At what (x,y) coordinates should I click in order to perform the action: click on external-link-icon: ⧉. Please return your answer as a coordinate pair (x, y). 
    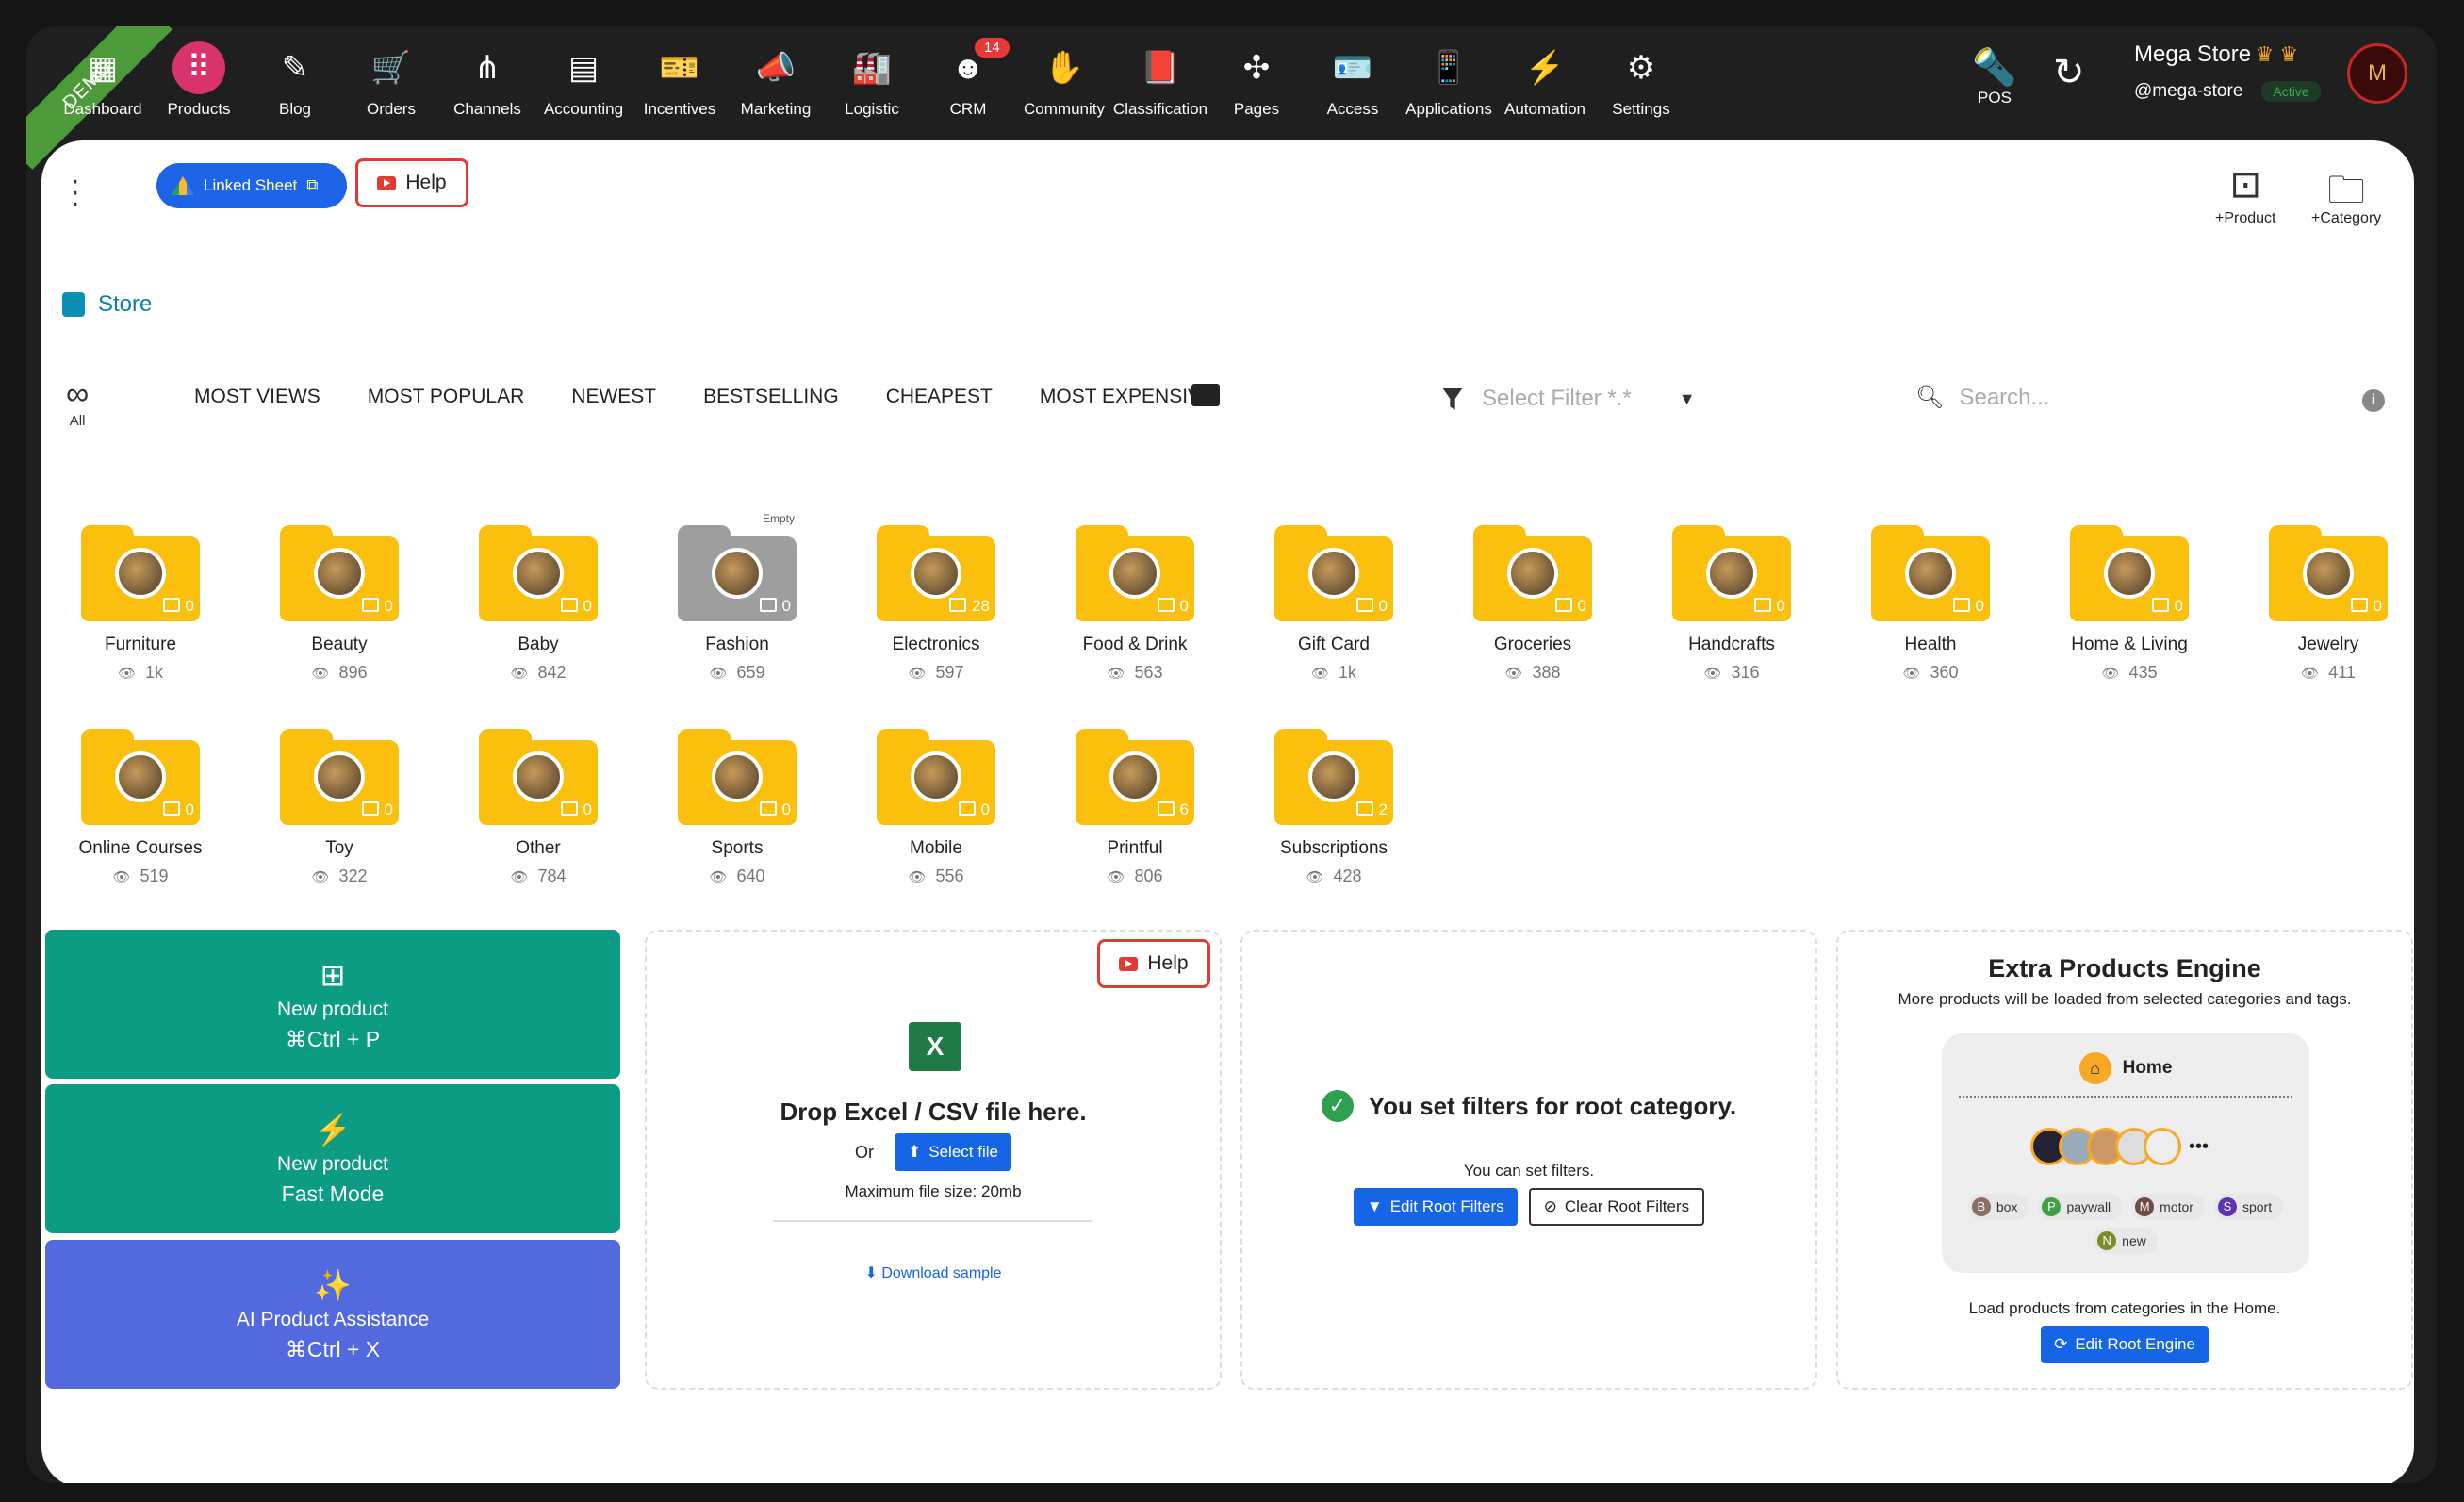
    Looking at the image, I should click on (312, 185).